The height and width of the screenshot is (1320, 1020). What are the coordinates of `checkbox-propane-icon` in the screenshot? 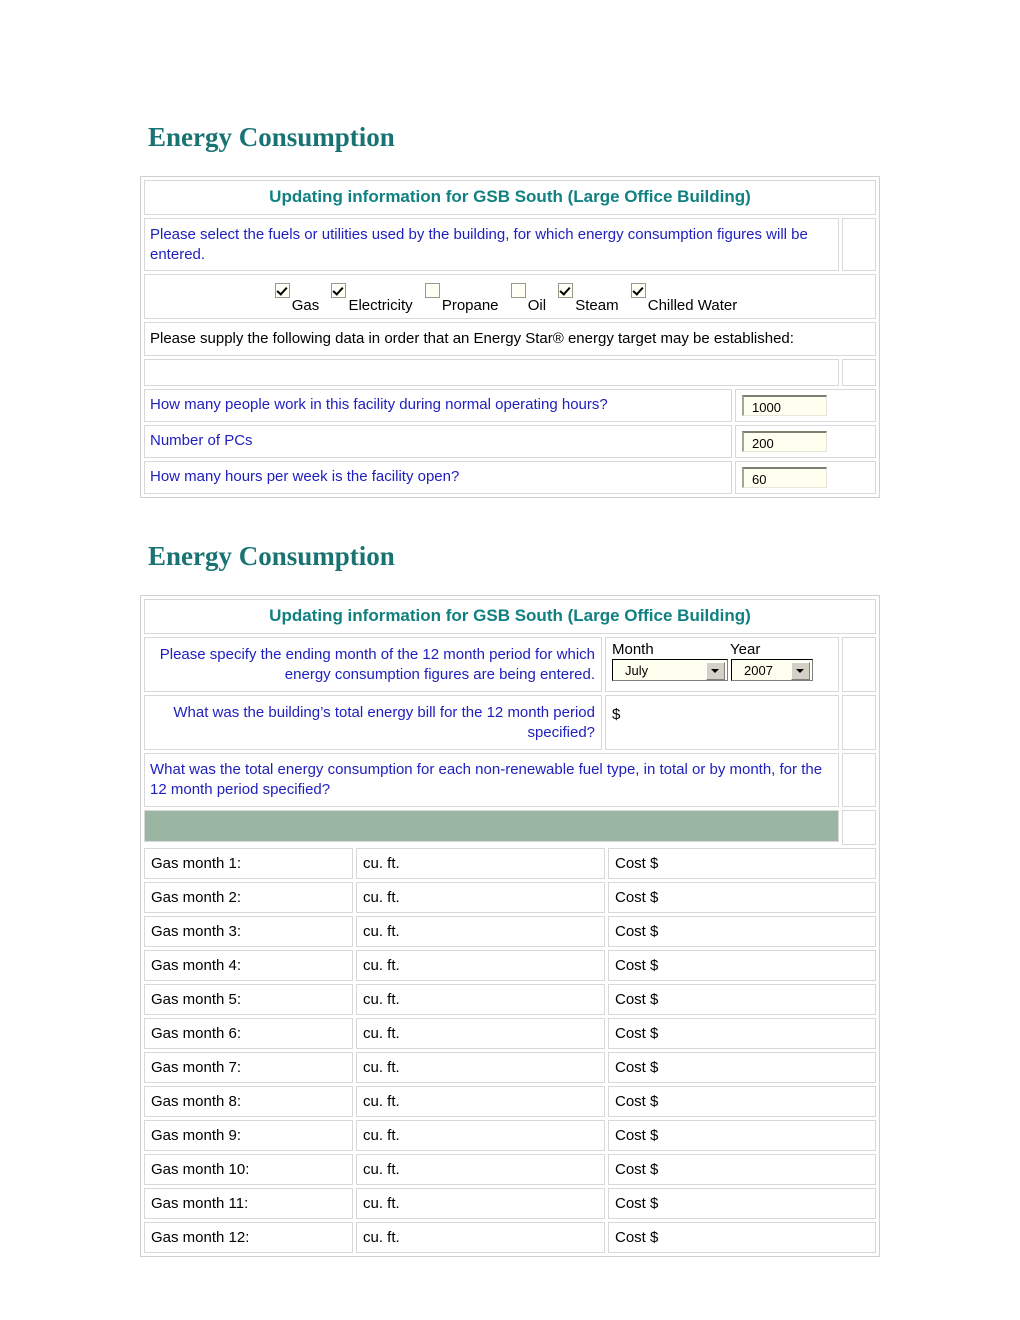 It's located at (432, 290).